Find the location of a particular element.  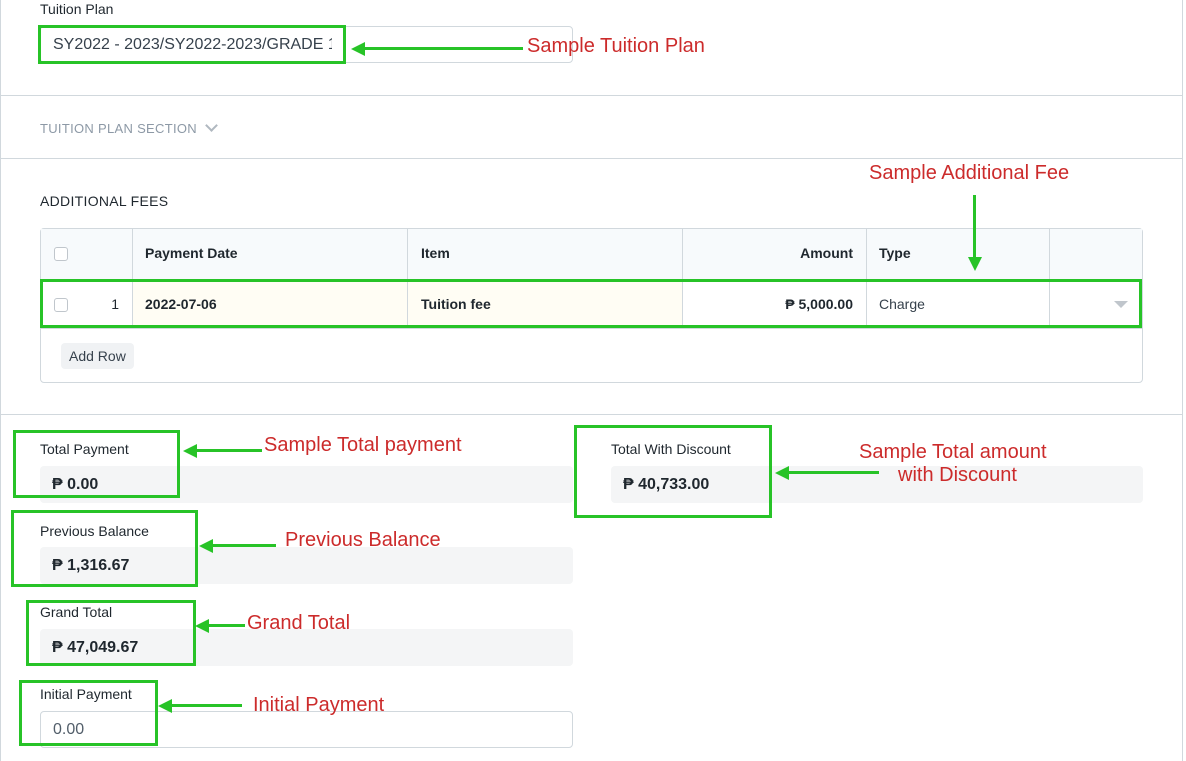

table-header: Payment Date Item Amount Type is located at coordinates (591, 255).